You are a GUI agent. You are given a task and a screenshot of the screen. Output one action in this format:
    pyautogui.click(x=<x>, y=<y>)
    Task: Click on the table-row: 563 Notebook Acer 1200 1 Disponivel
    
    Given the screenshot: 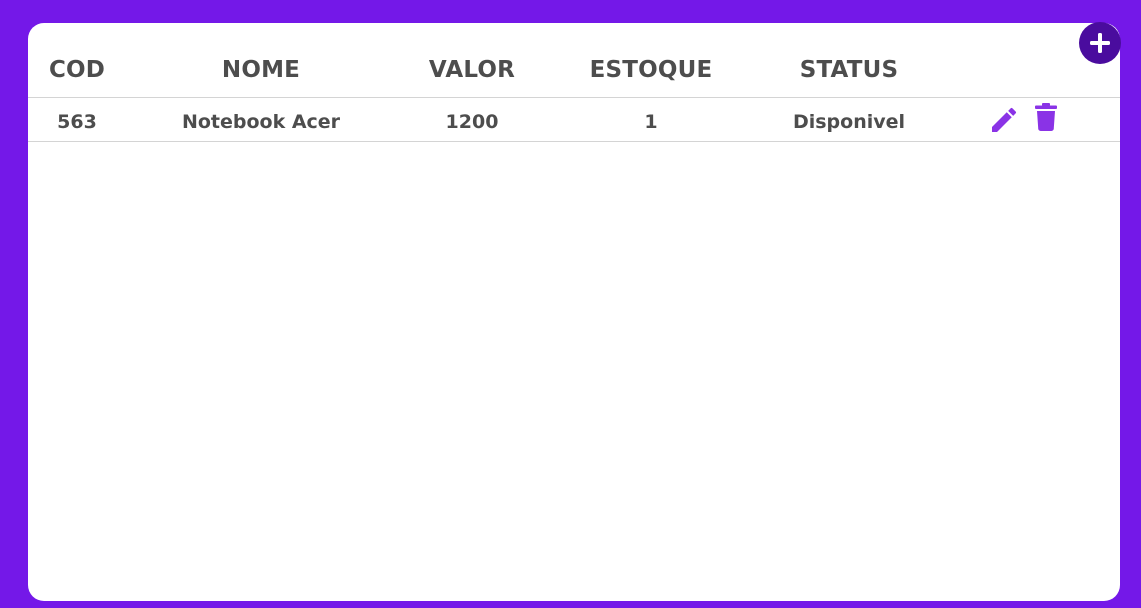 What is the action you would take?
    pyautogui.click(x=574, y=120)
    